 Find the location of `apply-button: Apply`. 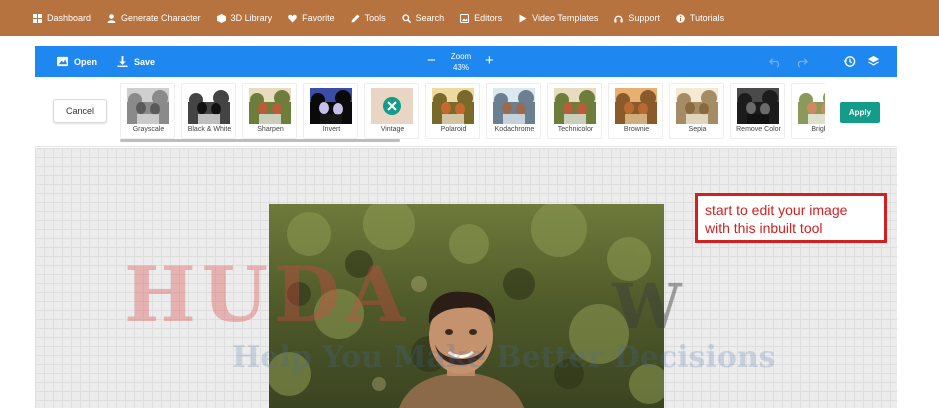

apply-button: Apply is located at coordinates (860, 112).